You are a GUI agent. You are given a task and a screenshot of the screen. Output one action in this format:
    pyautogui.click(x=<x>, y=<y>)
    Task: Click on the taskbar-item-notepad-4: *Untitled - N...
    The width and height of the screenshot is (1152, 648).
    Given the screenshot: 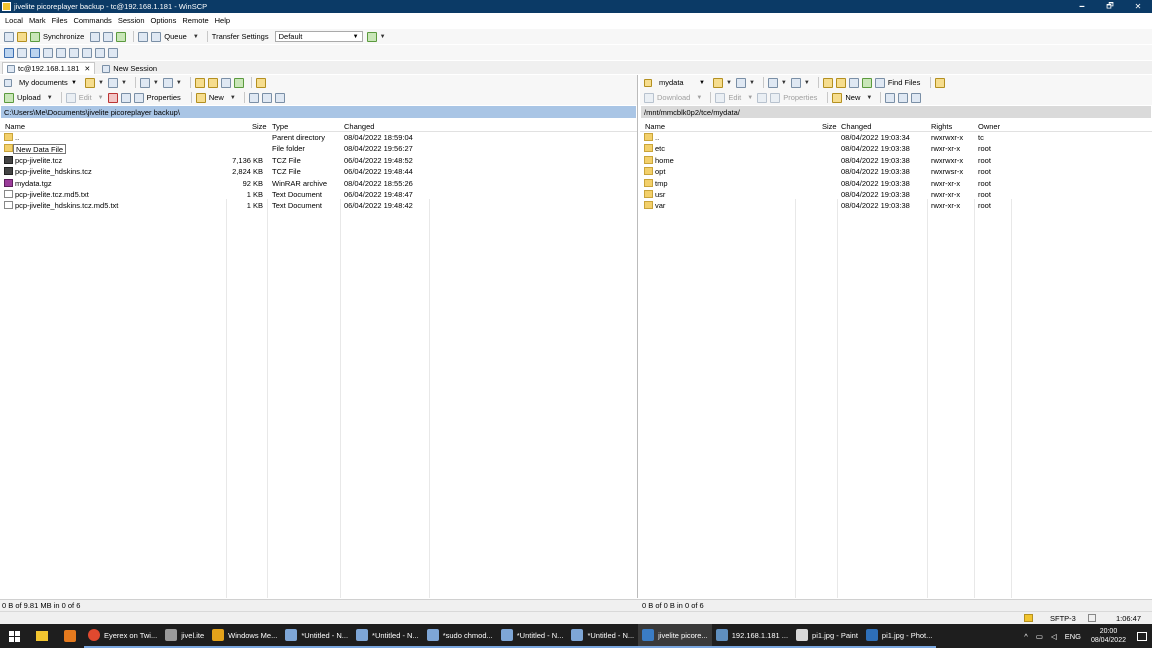 What is the action you would take?
    pyautogui.click(x=532, y=636)
    